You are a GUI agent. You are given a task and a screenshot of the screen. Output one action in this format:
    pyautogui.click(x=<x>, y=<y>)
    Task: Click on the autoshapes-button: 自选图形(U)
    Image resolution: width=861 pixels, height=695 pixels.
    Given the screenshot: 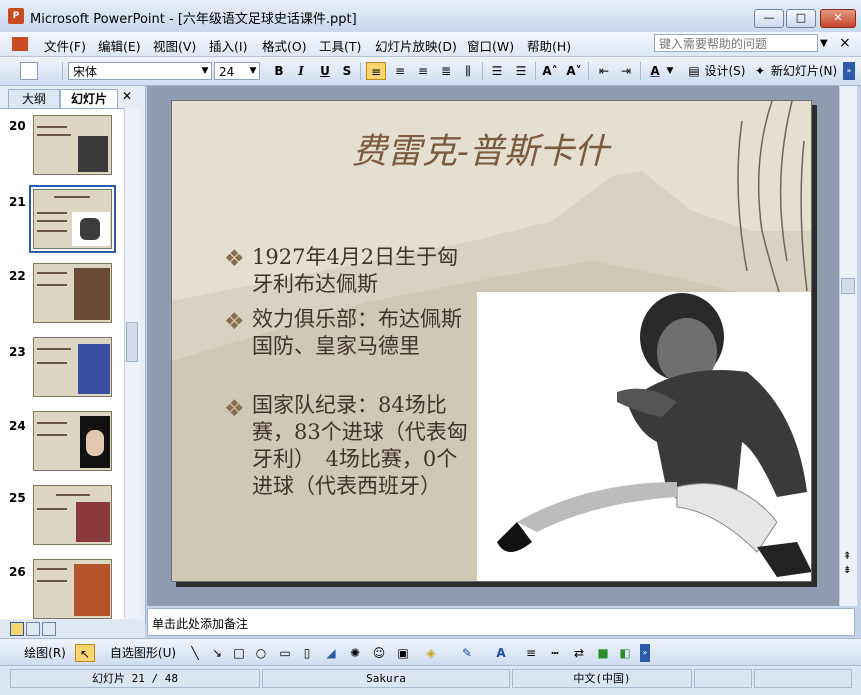 What is the action you would take?
    pyautogui.click(x=143, y=653)
    